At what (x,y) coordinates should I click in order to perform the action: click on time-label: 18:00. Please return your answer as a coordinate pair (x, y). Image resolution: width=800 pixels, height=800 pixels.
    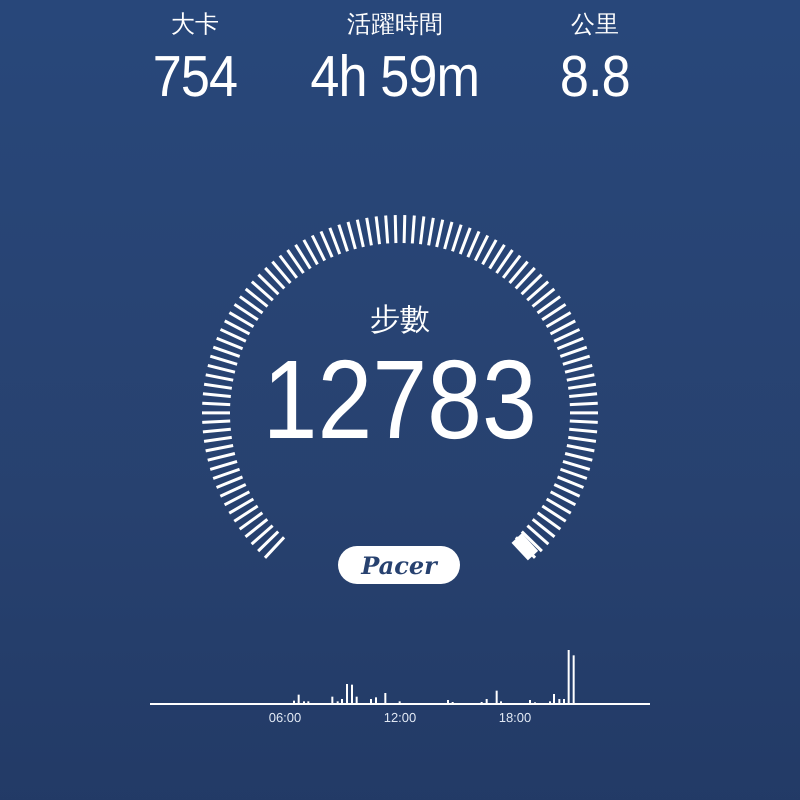
    Looking at the image, I should click on (515, 717).